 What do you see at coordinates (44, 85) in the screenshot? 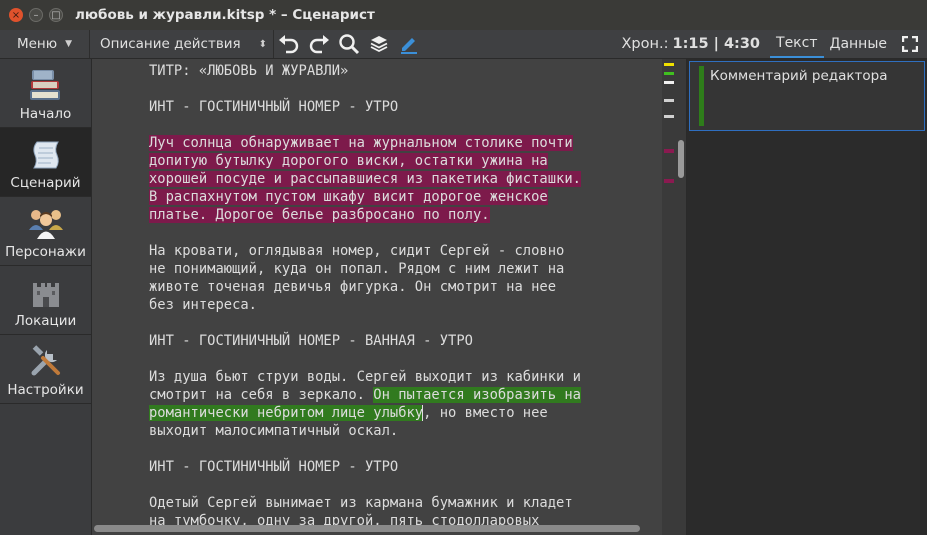
I see `books-icon` at bounding box center [44, 85].